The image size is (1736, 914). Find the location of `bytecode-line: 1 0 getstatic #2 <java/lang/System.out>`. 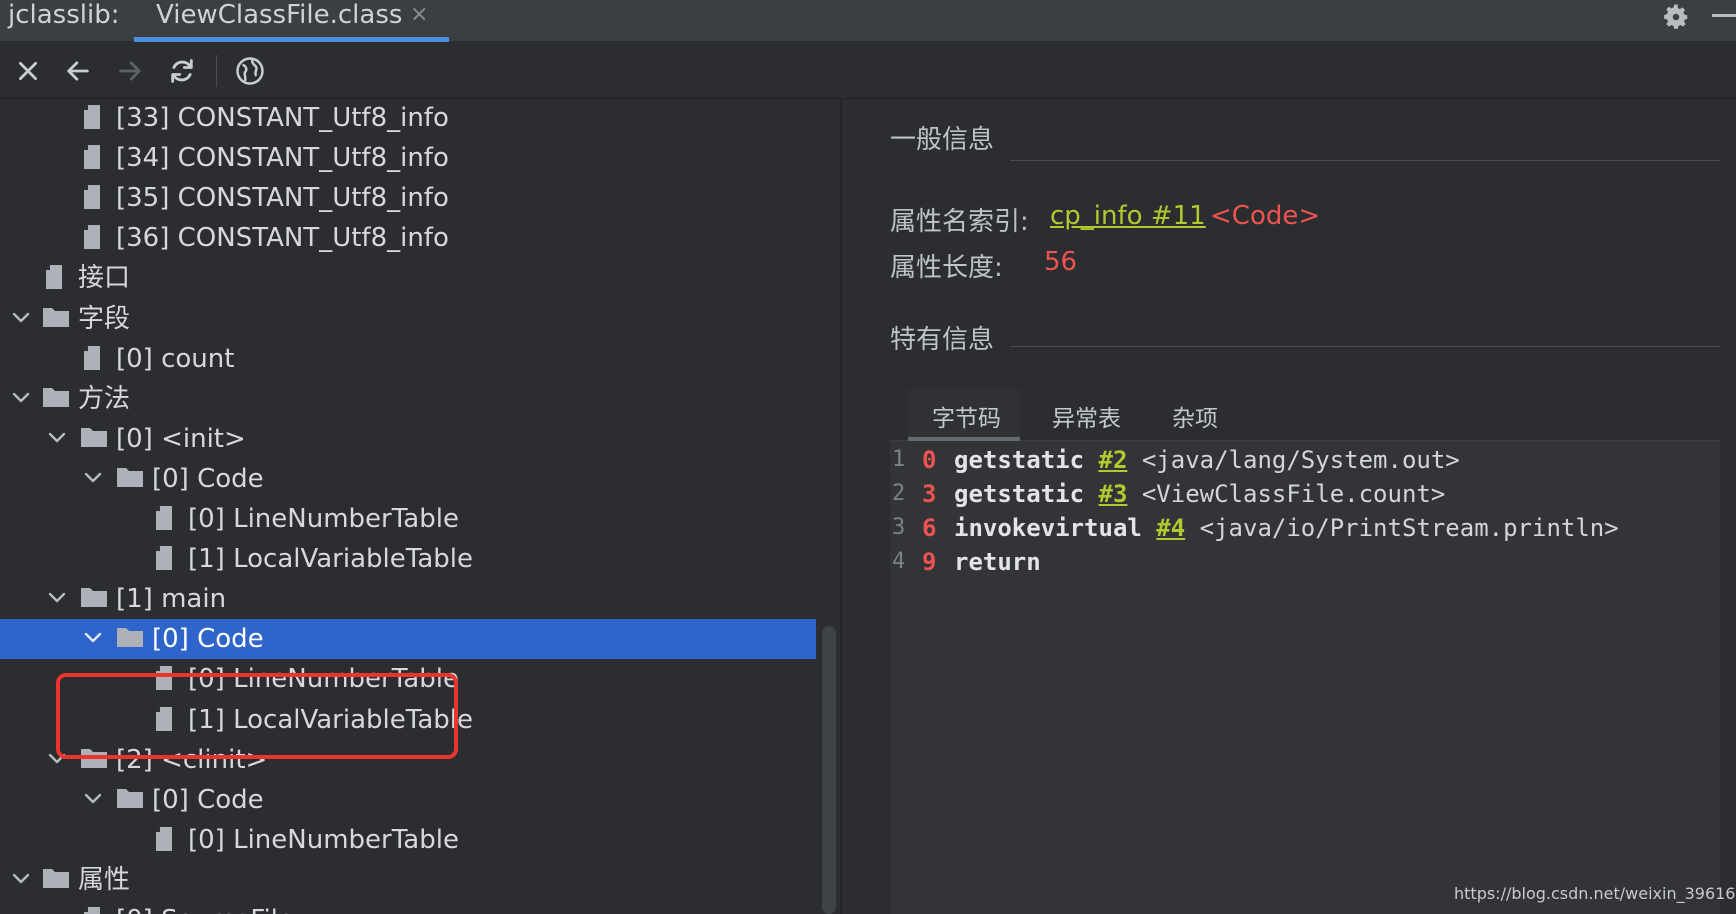

bytecode-line: 1 0 getstatic #2 <java/lang/System.out> is located at coordinates (1305, 460).